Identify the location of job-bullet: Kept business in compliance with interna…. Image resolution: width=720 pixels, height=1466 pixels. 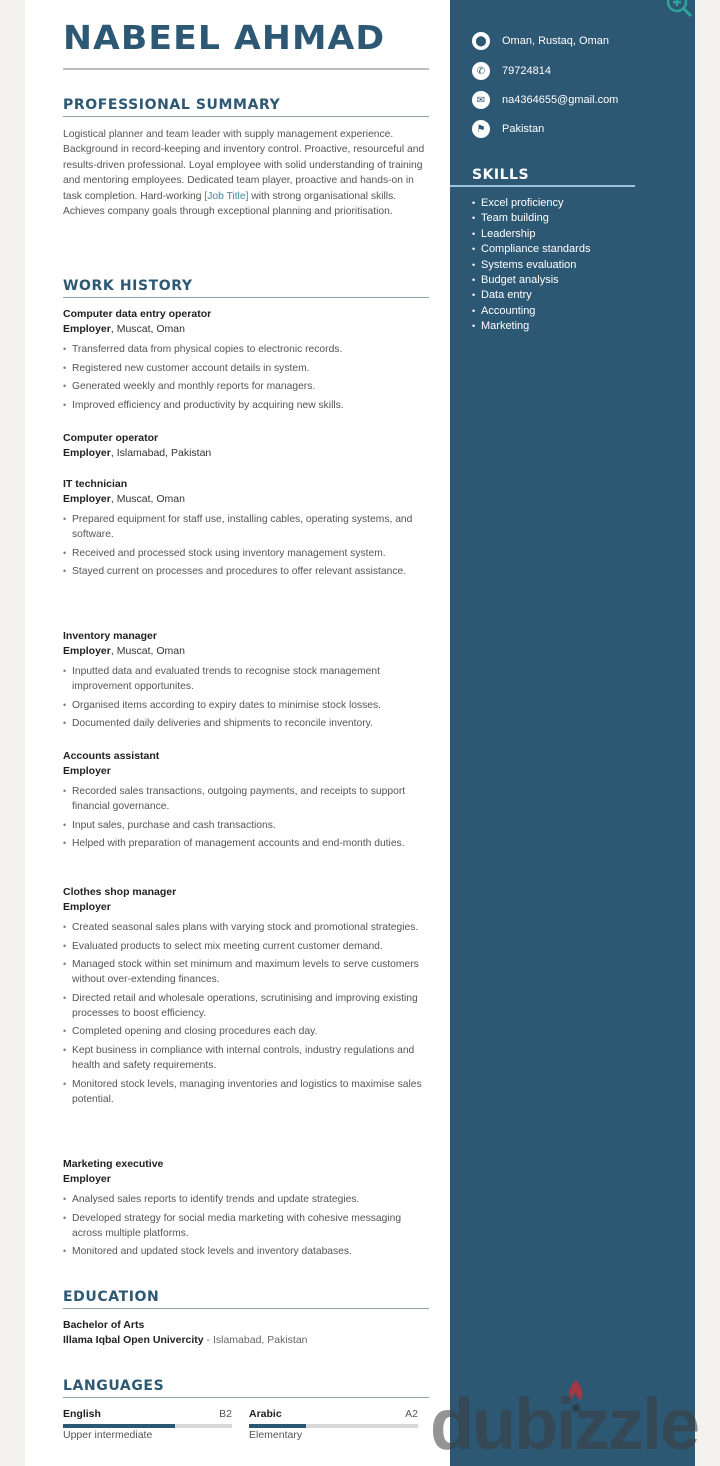
(246, 1058).